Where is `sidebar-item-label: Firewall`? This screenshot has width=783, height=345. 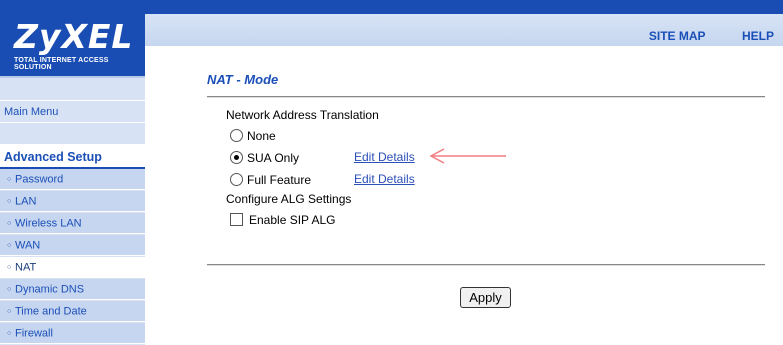
sidebar-item-label: Firewall is located at coordinates (34, 333).